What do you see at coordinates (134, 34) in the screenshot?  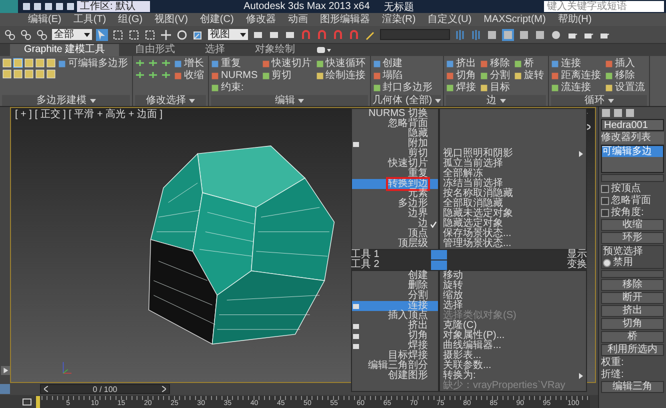 I see `selection-rect-icon` at bounding box center [134, 34].